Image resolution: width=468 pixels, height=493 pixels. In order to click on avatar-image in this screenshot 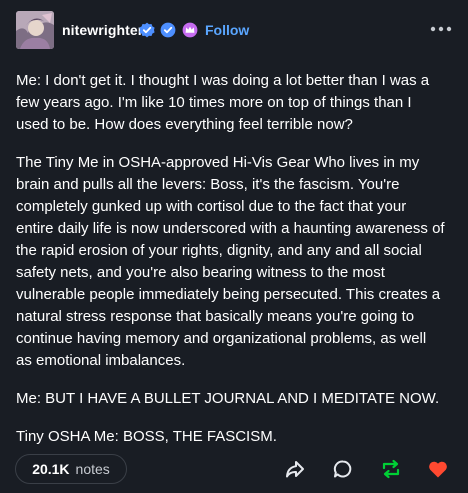, I will do `click(35, 30)`.